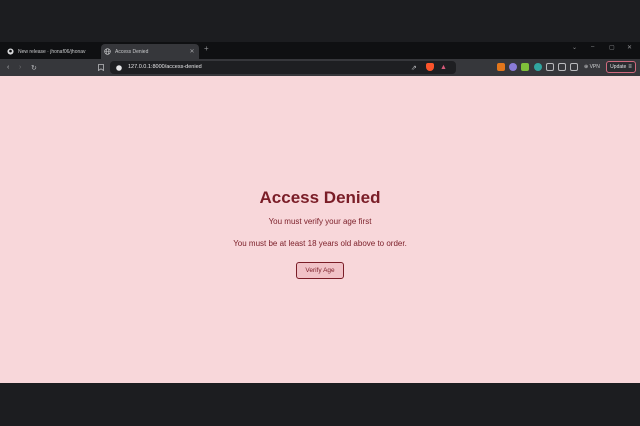 The width and height of the screenshot is (640, 426). I want to click on brave-rewards-icon: ▲, so click(443, 67).